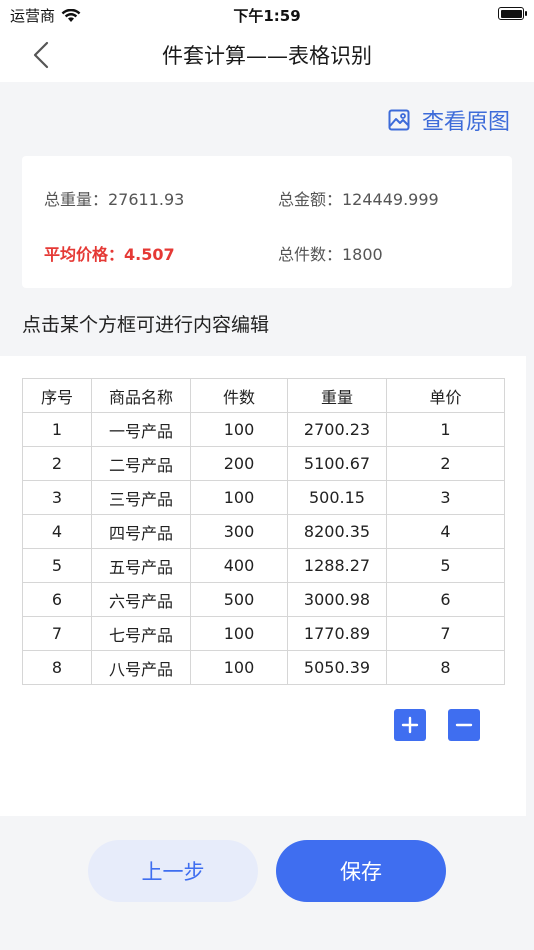 The image size is (534, 950). Describe the element at coordinates (445, 395) in the screenshot. I see `header-unit-price: 单价` at that location.